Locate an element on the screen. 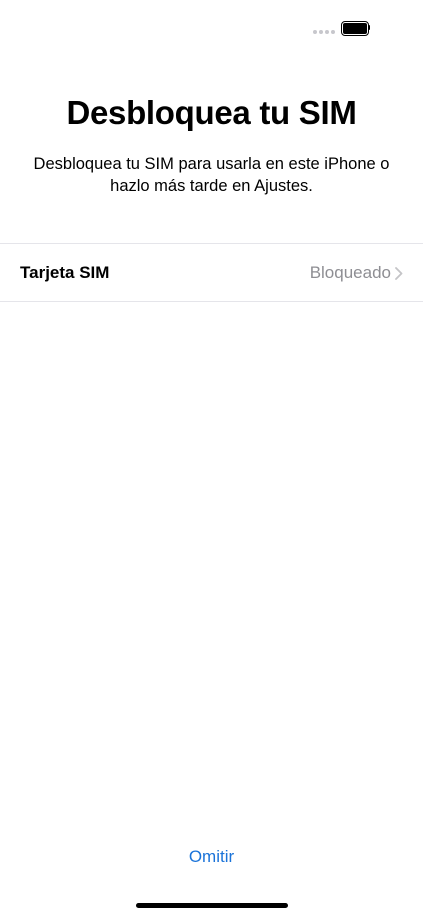  sim-card-row: Tarjeta SIM Bloqueado is located at coordinates (211, 272).